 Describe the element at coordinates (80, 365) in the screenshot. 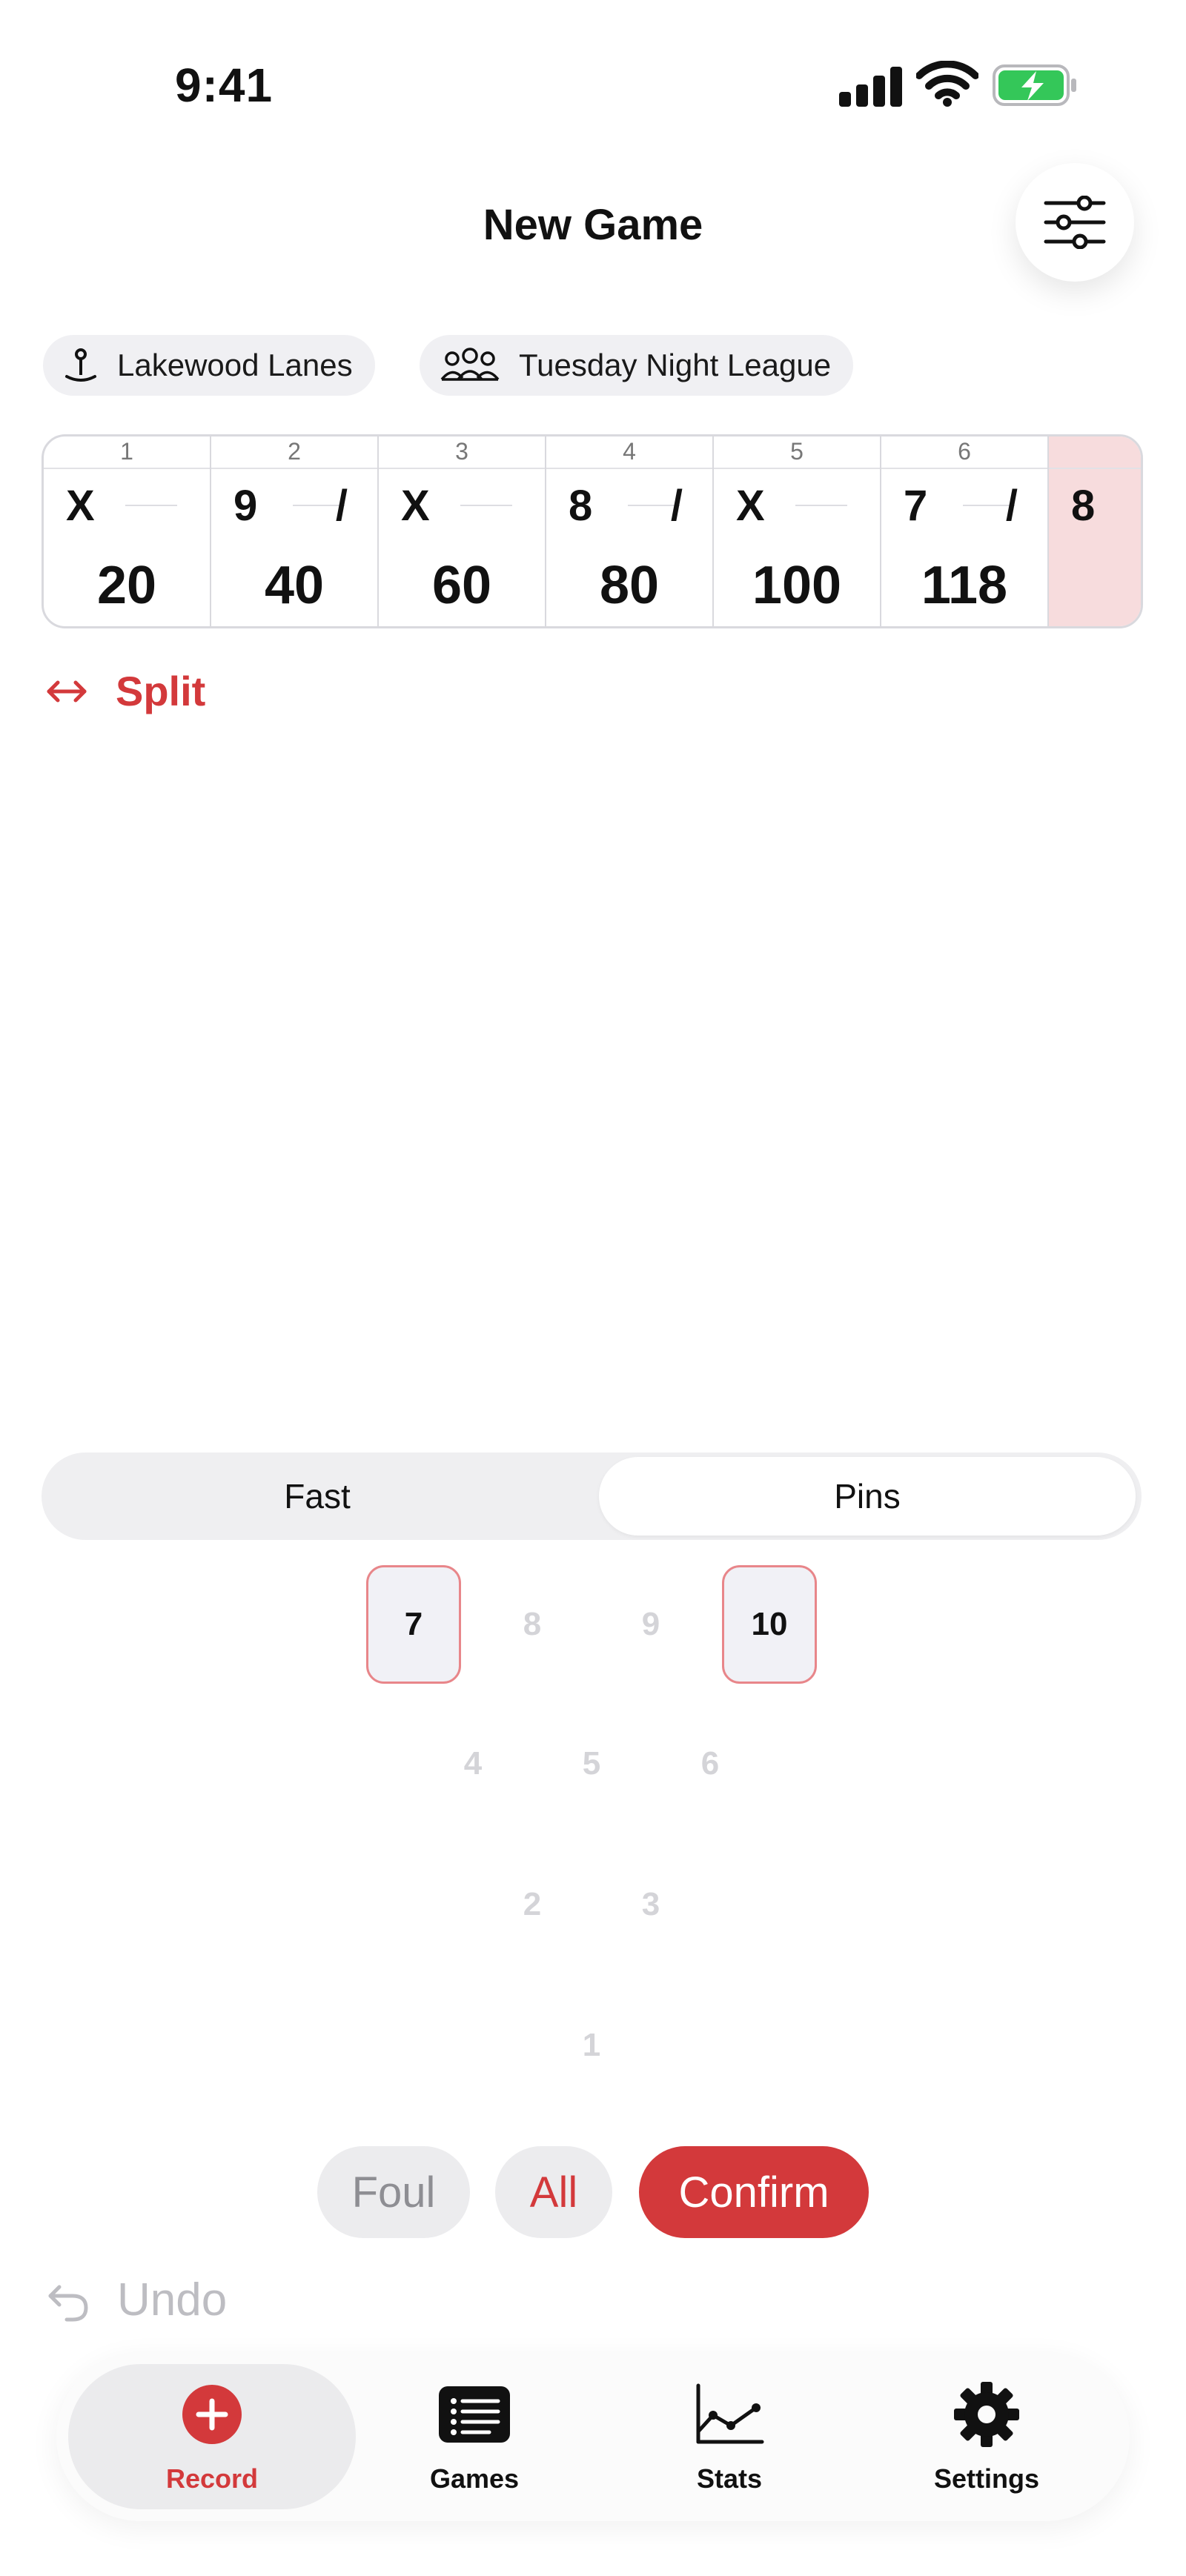

I see `location-pin-icon` at that location.